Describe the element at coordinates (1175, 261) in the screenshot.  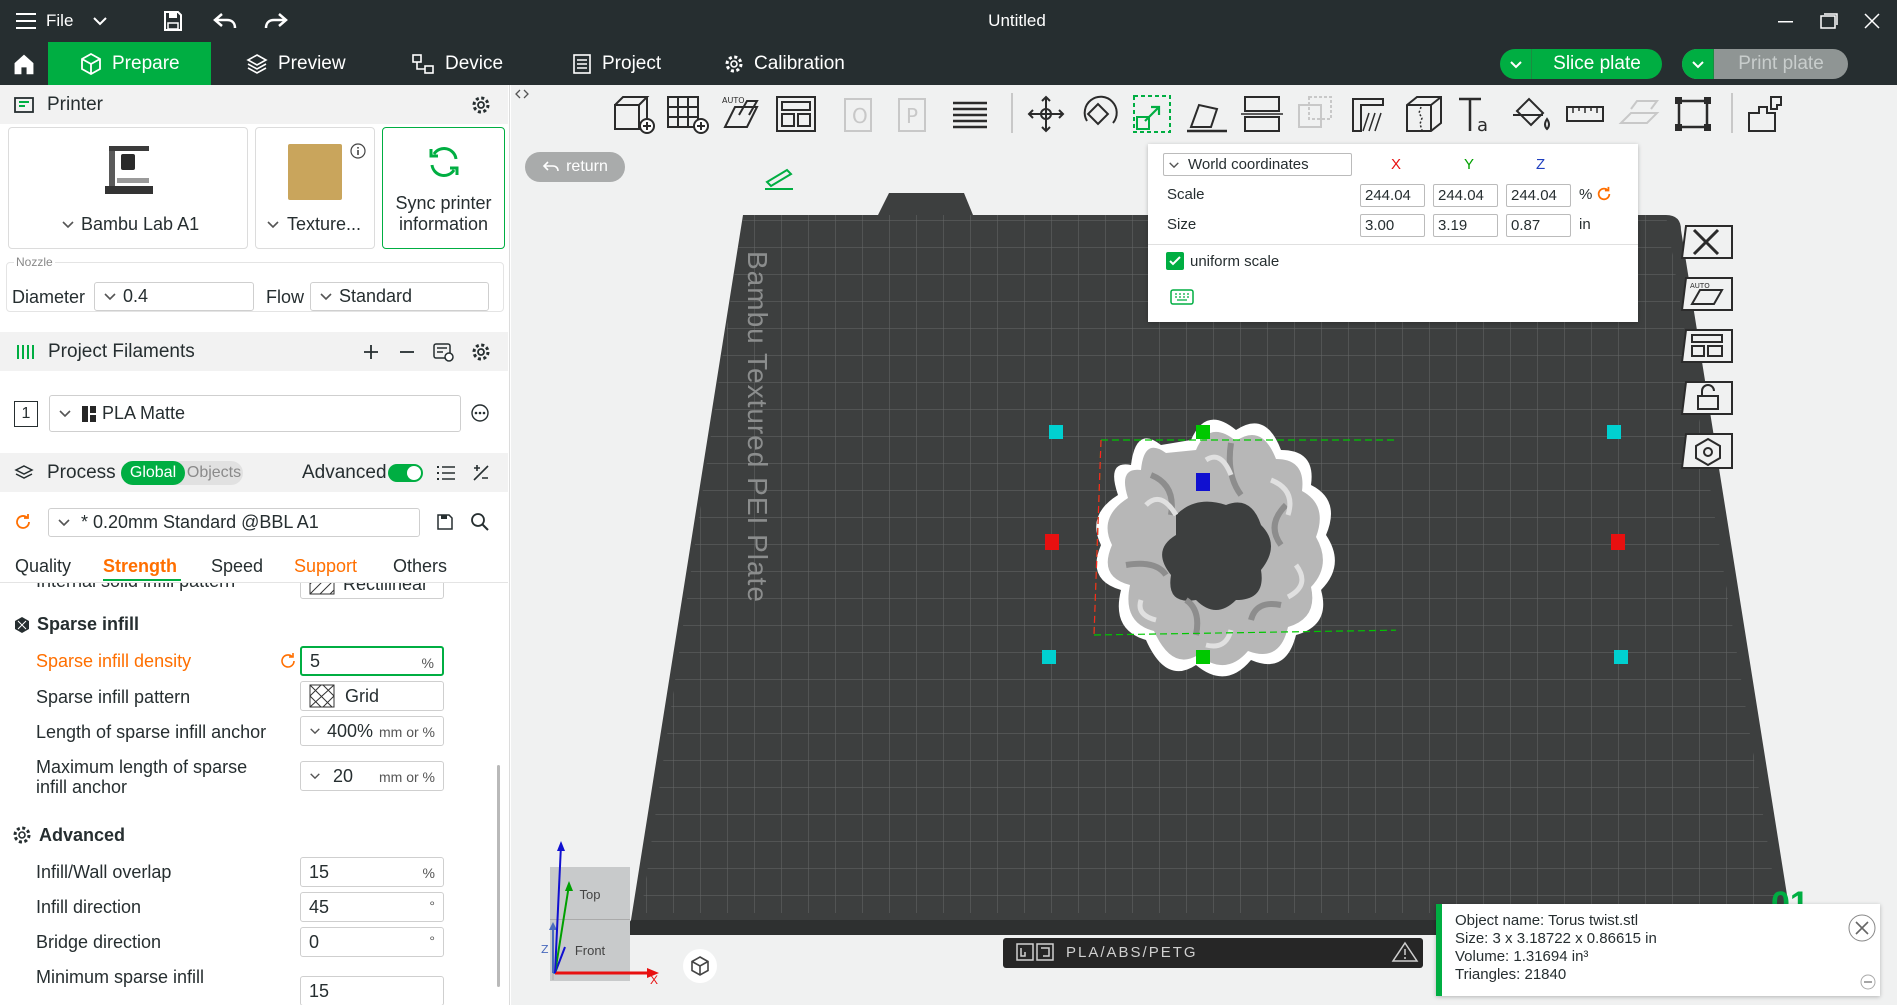
I see `uniform-scale-checkbox` at that location.